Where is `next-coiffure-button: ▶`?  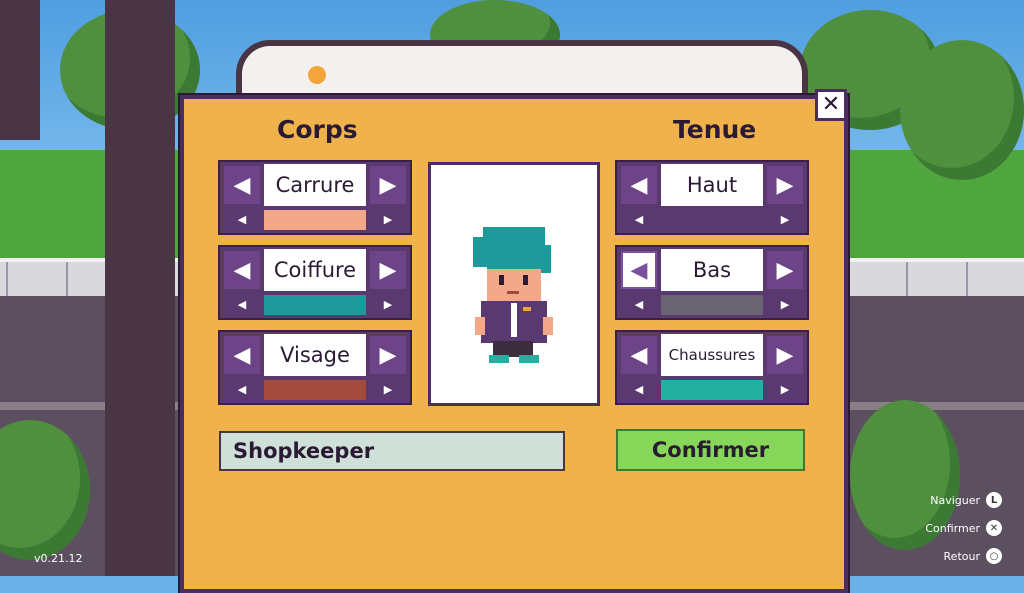
next-coiffure-button: ▶ is located at coordinates (388, 270).